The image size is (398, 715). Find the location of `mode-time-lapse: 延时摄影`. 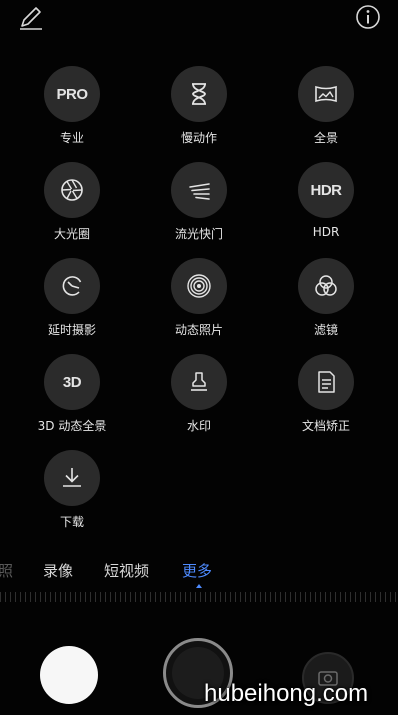

mode-time-lapse: 延时摄影 is located at coordinates (72, 298).